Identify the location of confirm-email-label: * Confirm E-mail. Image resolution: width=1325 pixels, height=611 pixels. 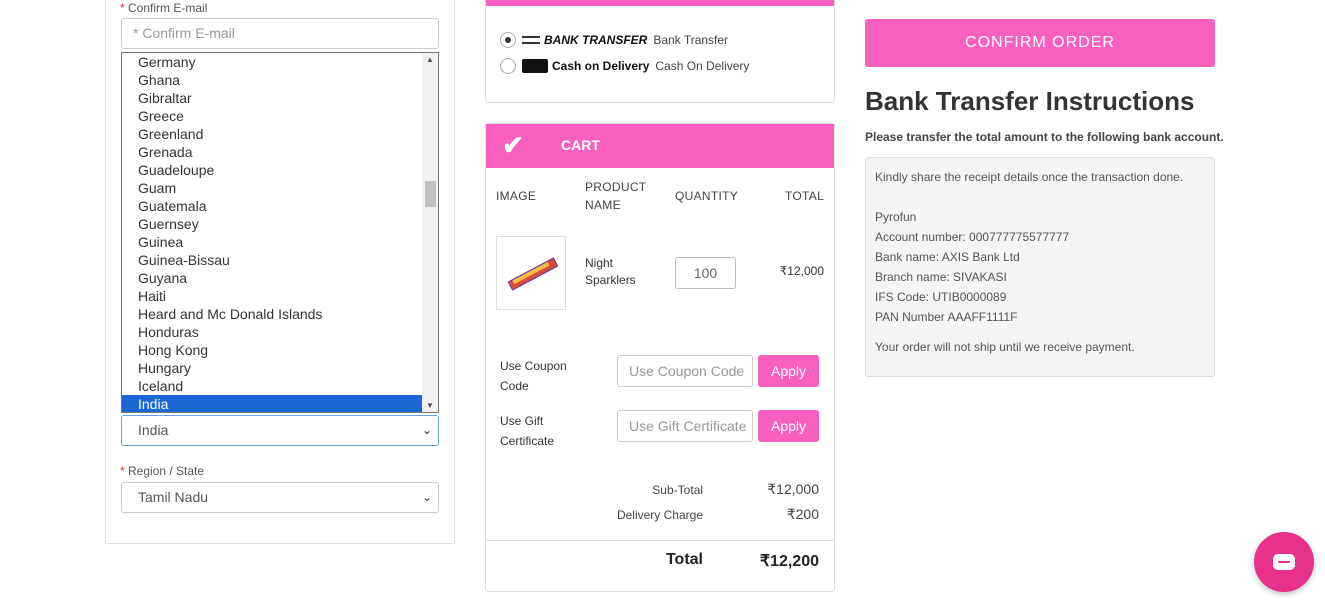
(163, 8).